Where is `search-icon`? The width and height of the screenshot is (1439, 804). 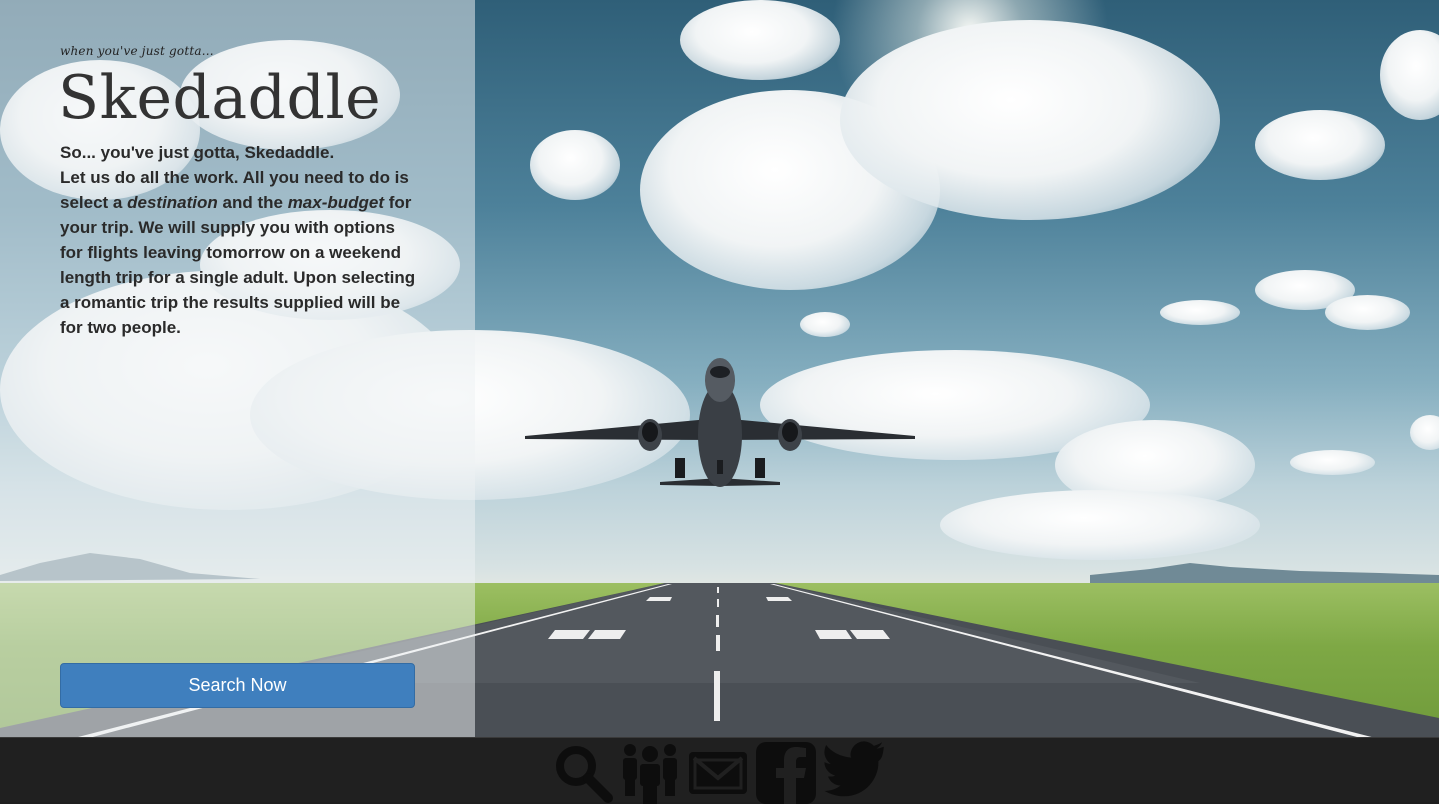 search-icon is located at coordinates (582, 772).